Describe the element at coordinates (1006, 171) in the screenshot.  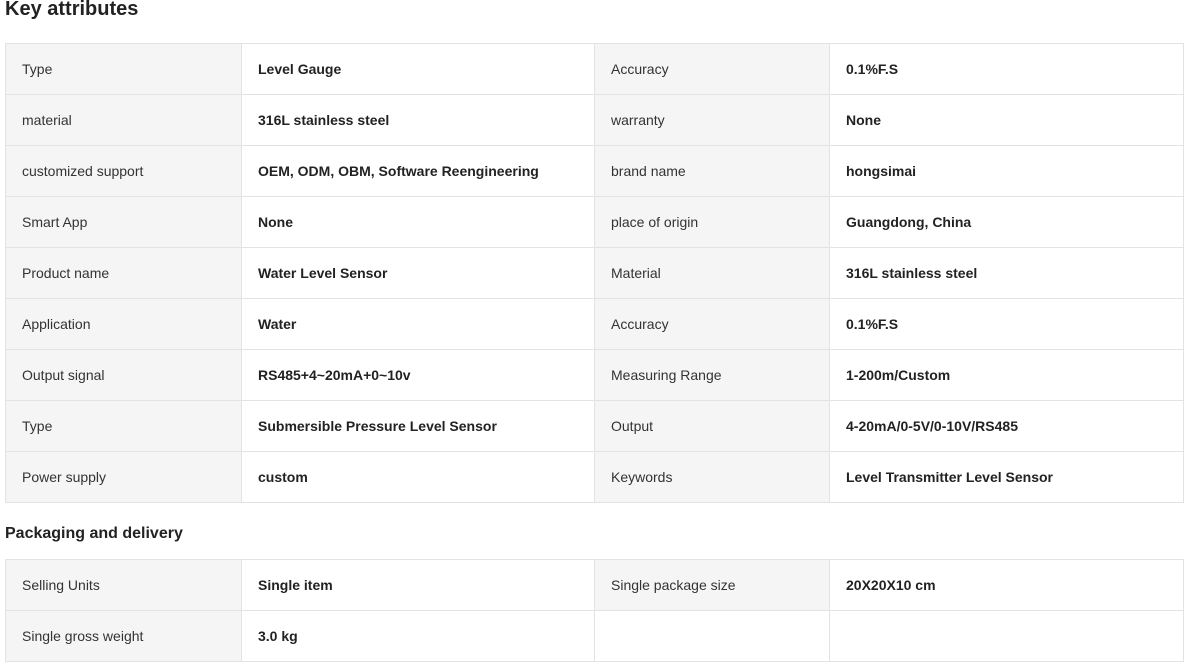
I see `attribute-value: hongsimai` at that location.